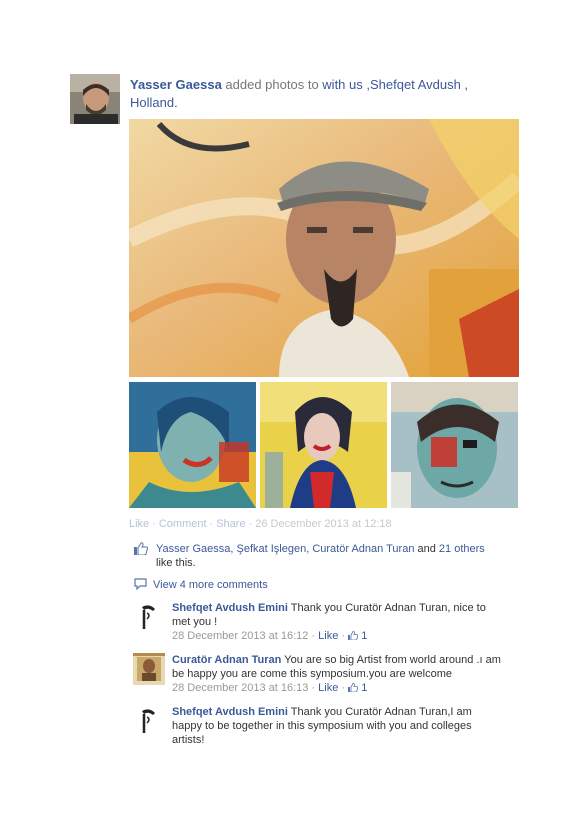 This screenshot has width=584, height=813. Describe the element at coordinates (230, 524) in the screenshot. I see `share-link: Share` at that location.